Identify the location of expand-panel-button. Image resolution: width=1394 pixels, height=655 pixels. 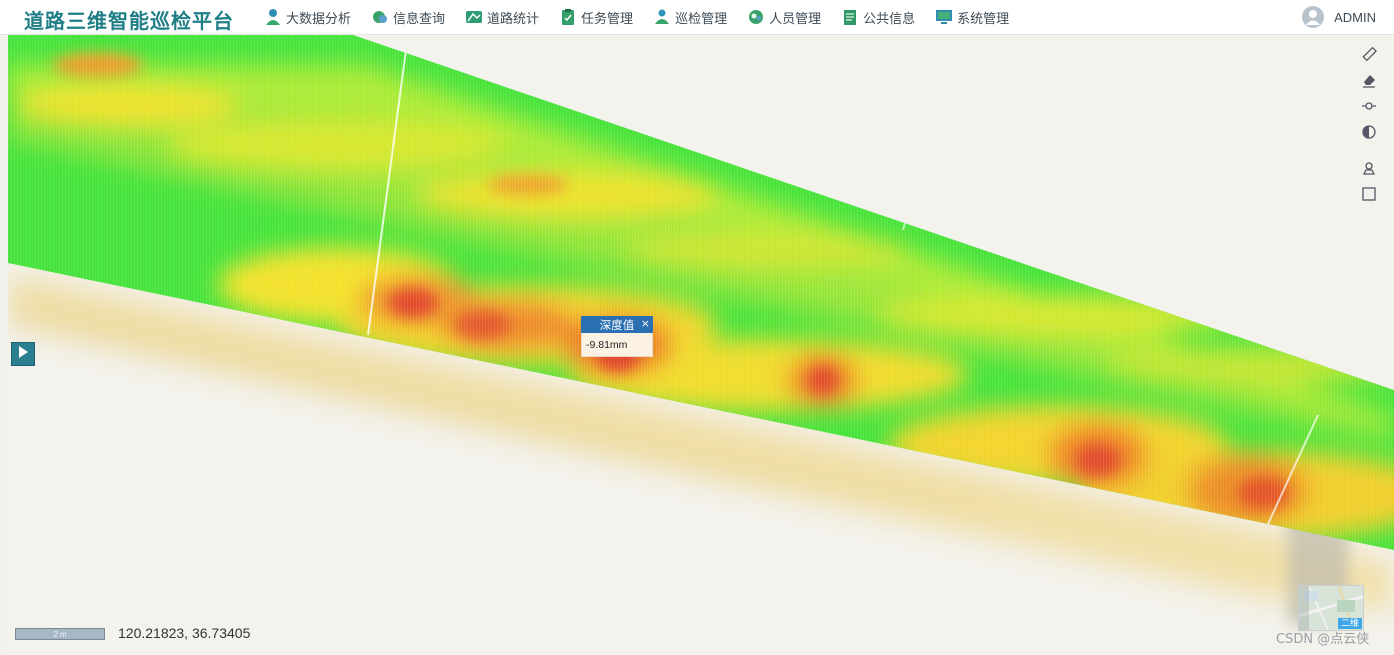
(23, 354).